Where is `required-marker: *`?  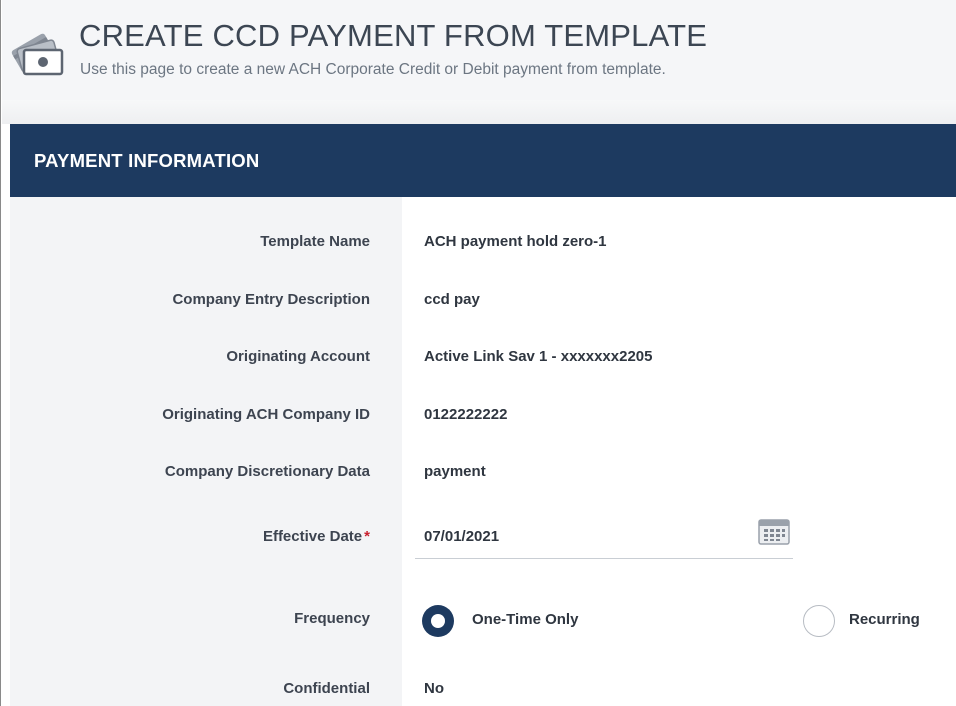
required-marker: * is located at coordinates (367, 536).